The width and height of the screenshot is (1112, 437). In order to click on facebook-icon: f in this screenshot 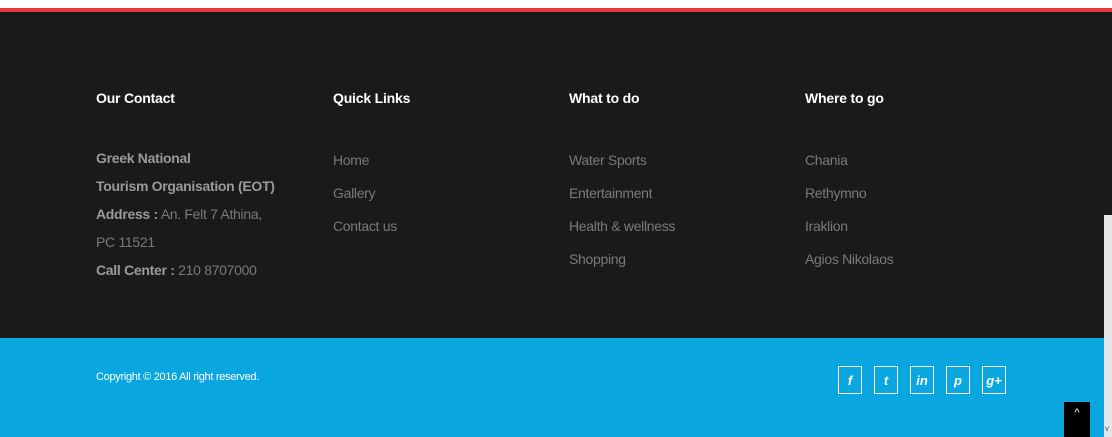, I will do `click(850, 380)`.